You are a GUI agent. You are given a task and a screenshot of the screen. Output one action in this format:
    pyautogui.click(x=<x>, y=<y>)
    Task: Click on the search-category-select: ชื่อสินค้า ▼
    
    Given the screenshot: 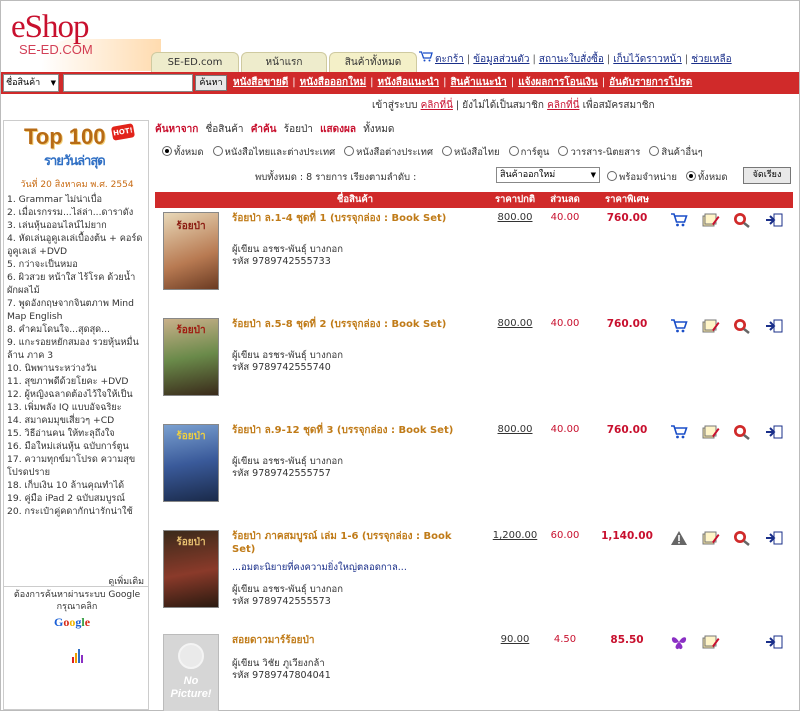 What is the action you would take?
    pyautogui.click(x=31, y=83)
    